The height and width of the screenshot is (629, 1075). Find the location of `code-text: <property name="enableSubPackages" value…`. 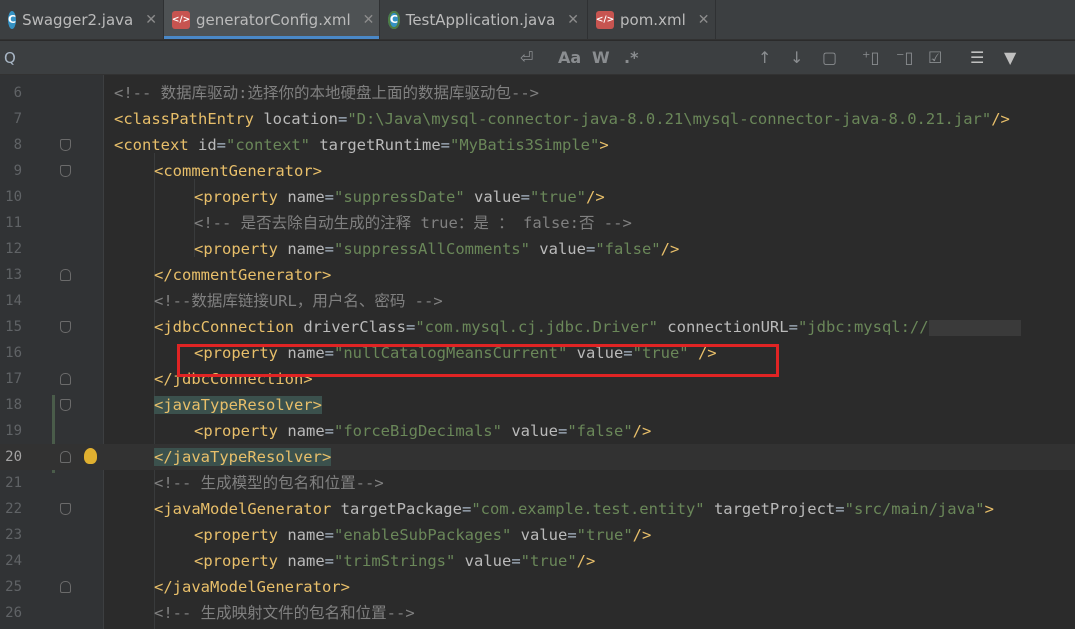

code-text: <property name="enableSubPackages" value… is located at coordinates (422, 535).